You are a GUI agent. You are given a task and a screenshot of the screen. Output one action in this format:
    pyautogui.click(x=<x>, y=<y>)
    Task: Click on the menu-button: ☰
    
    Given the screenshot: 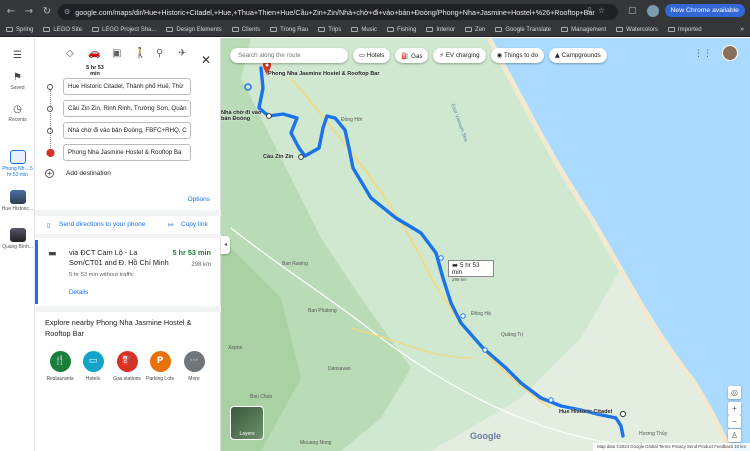 What is the action you would take?
    pyautogui.click(x=17, y=56)
    